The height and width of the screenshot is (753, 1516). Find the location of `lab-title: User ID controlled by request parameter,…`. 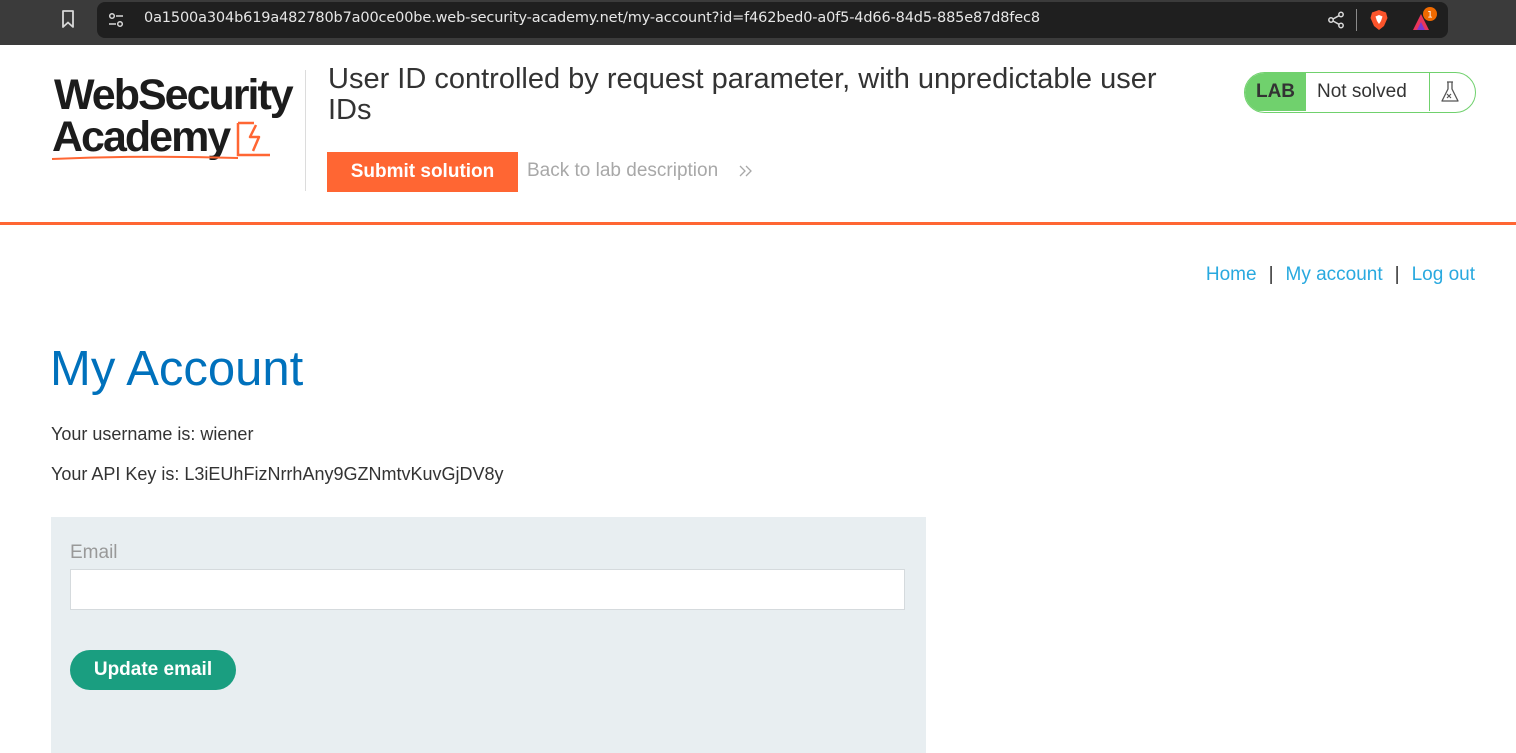

lab-title: User ID controlled by request parameter,… is located at coordinates (742, 94).